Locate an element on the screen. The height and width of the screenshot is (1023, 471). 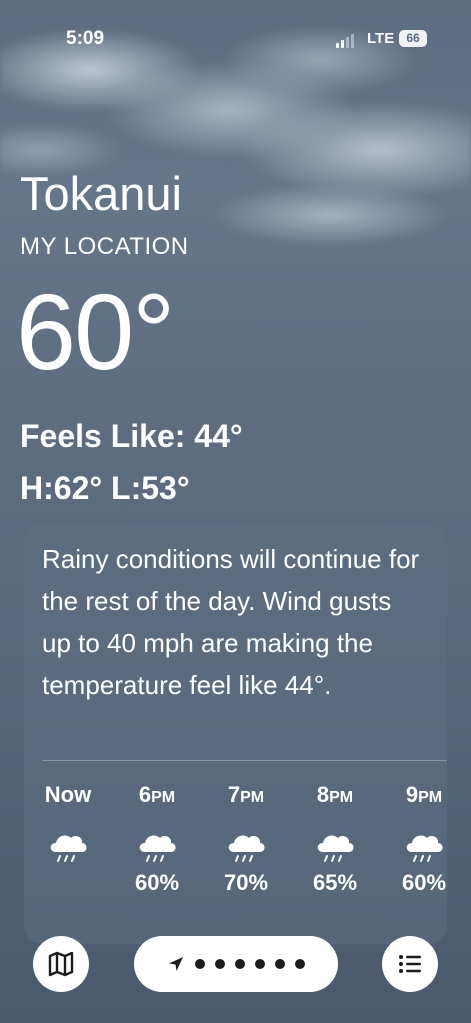
high-low: H:62° L:53° is located at coordinates (105, 488).